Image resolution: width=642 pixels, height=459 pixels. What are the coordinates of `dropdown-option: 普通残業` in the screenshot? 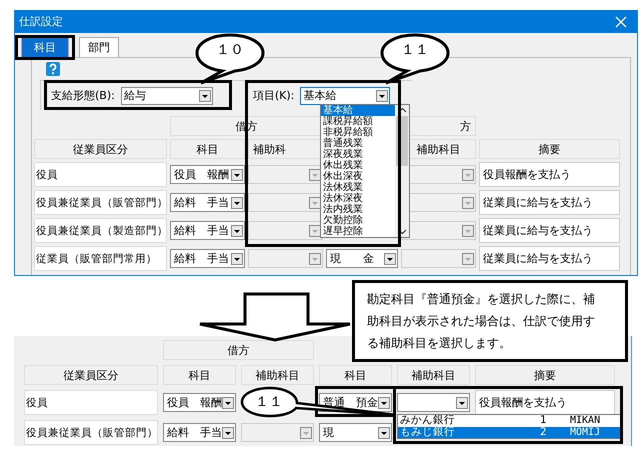 It's located at (358, 143).